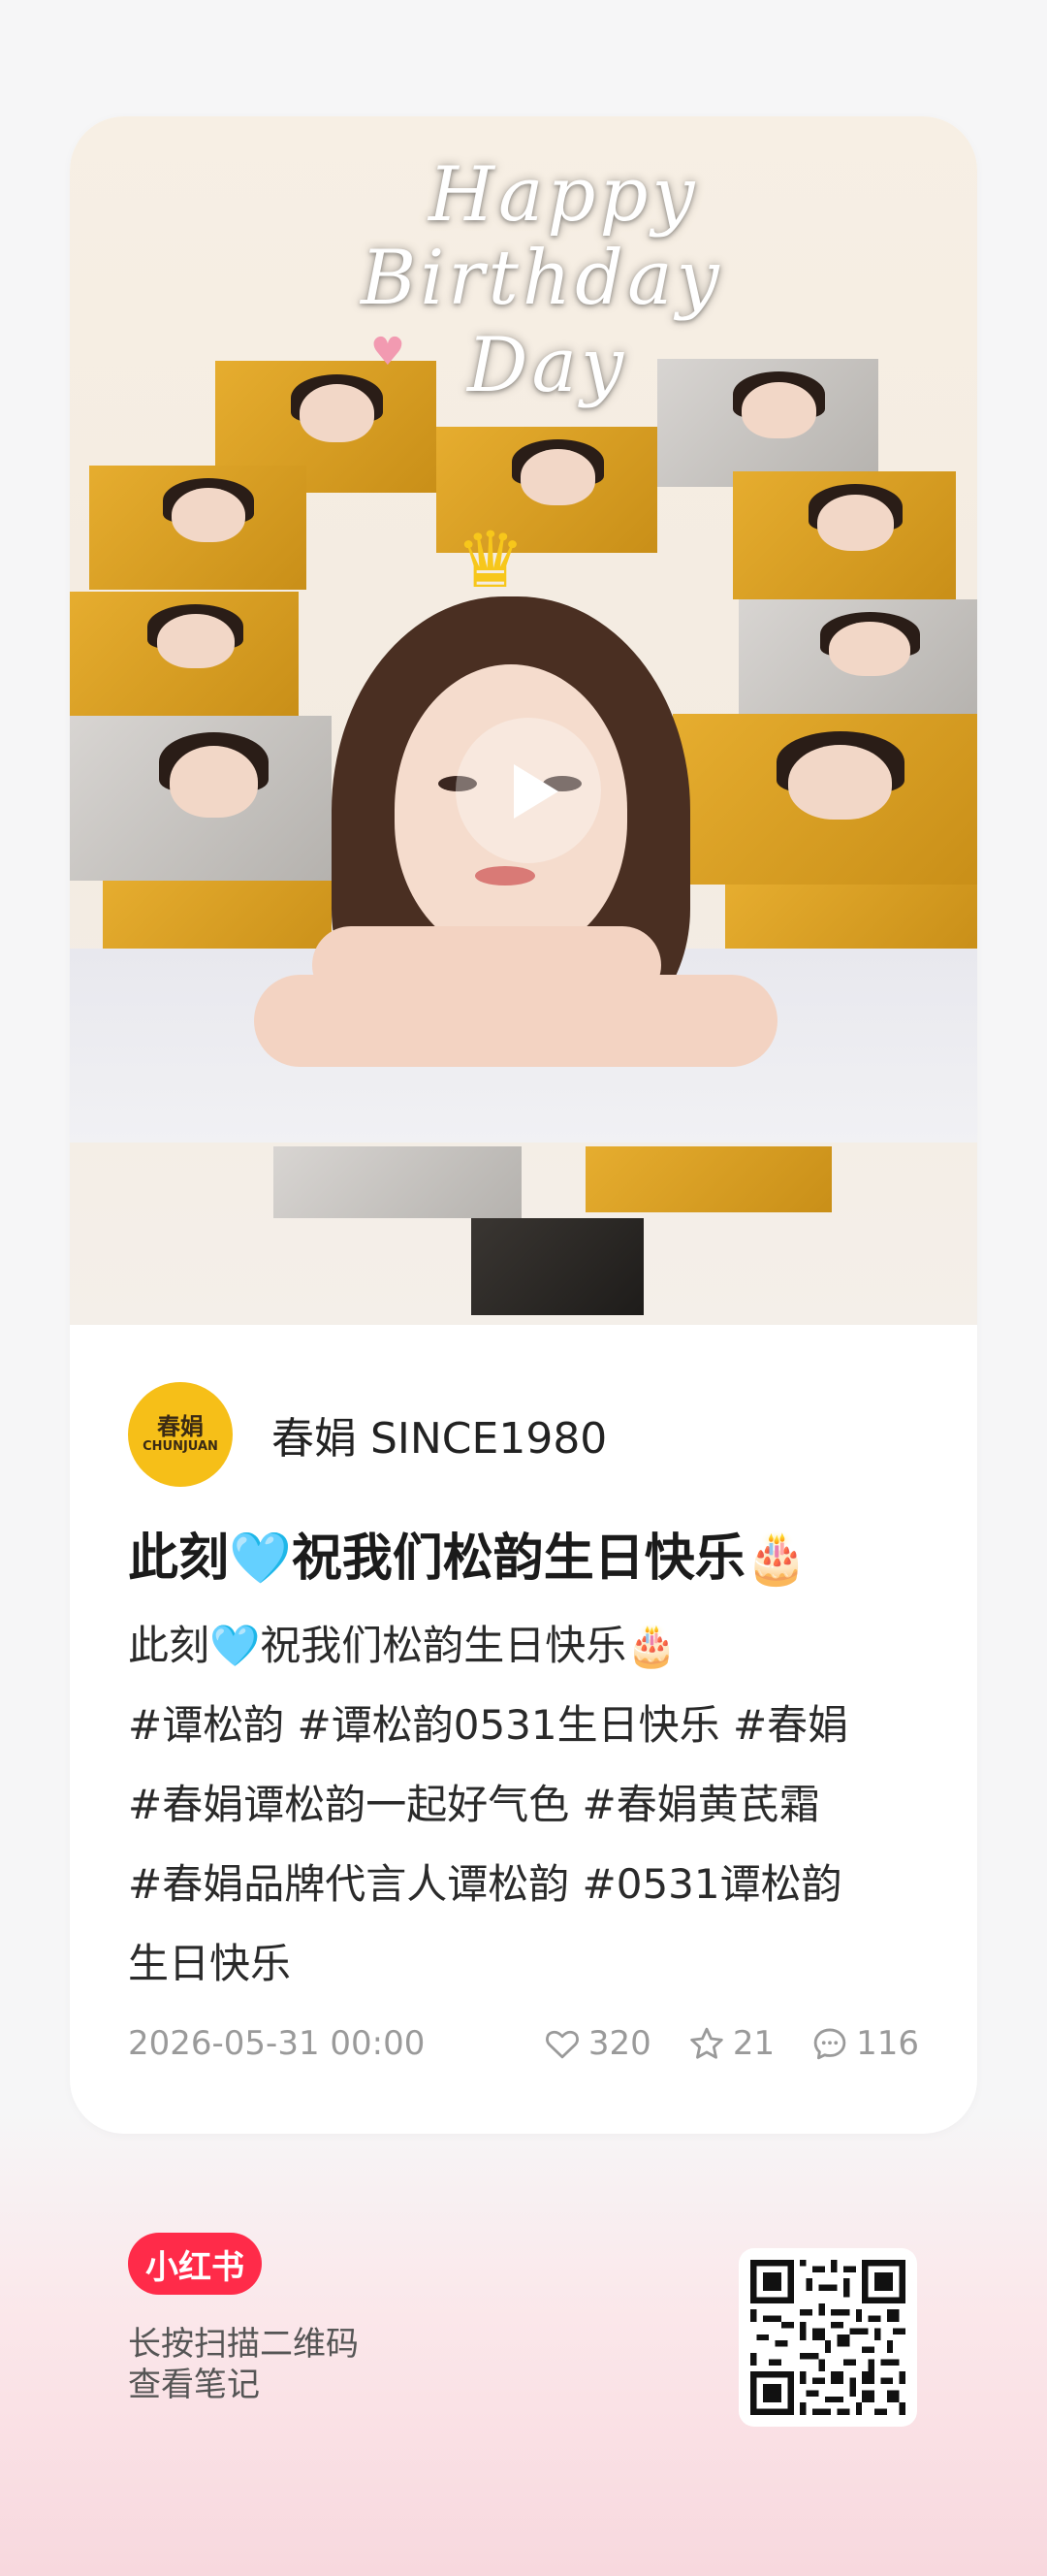 The height and width of the screenshot is (2576, 1047). Describe the element at coordinates (530, 1725) in the screenshot. I see `post-body-line: #谭松韵 #谭松韵0531生日快乐 #春娟` at that location.